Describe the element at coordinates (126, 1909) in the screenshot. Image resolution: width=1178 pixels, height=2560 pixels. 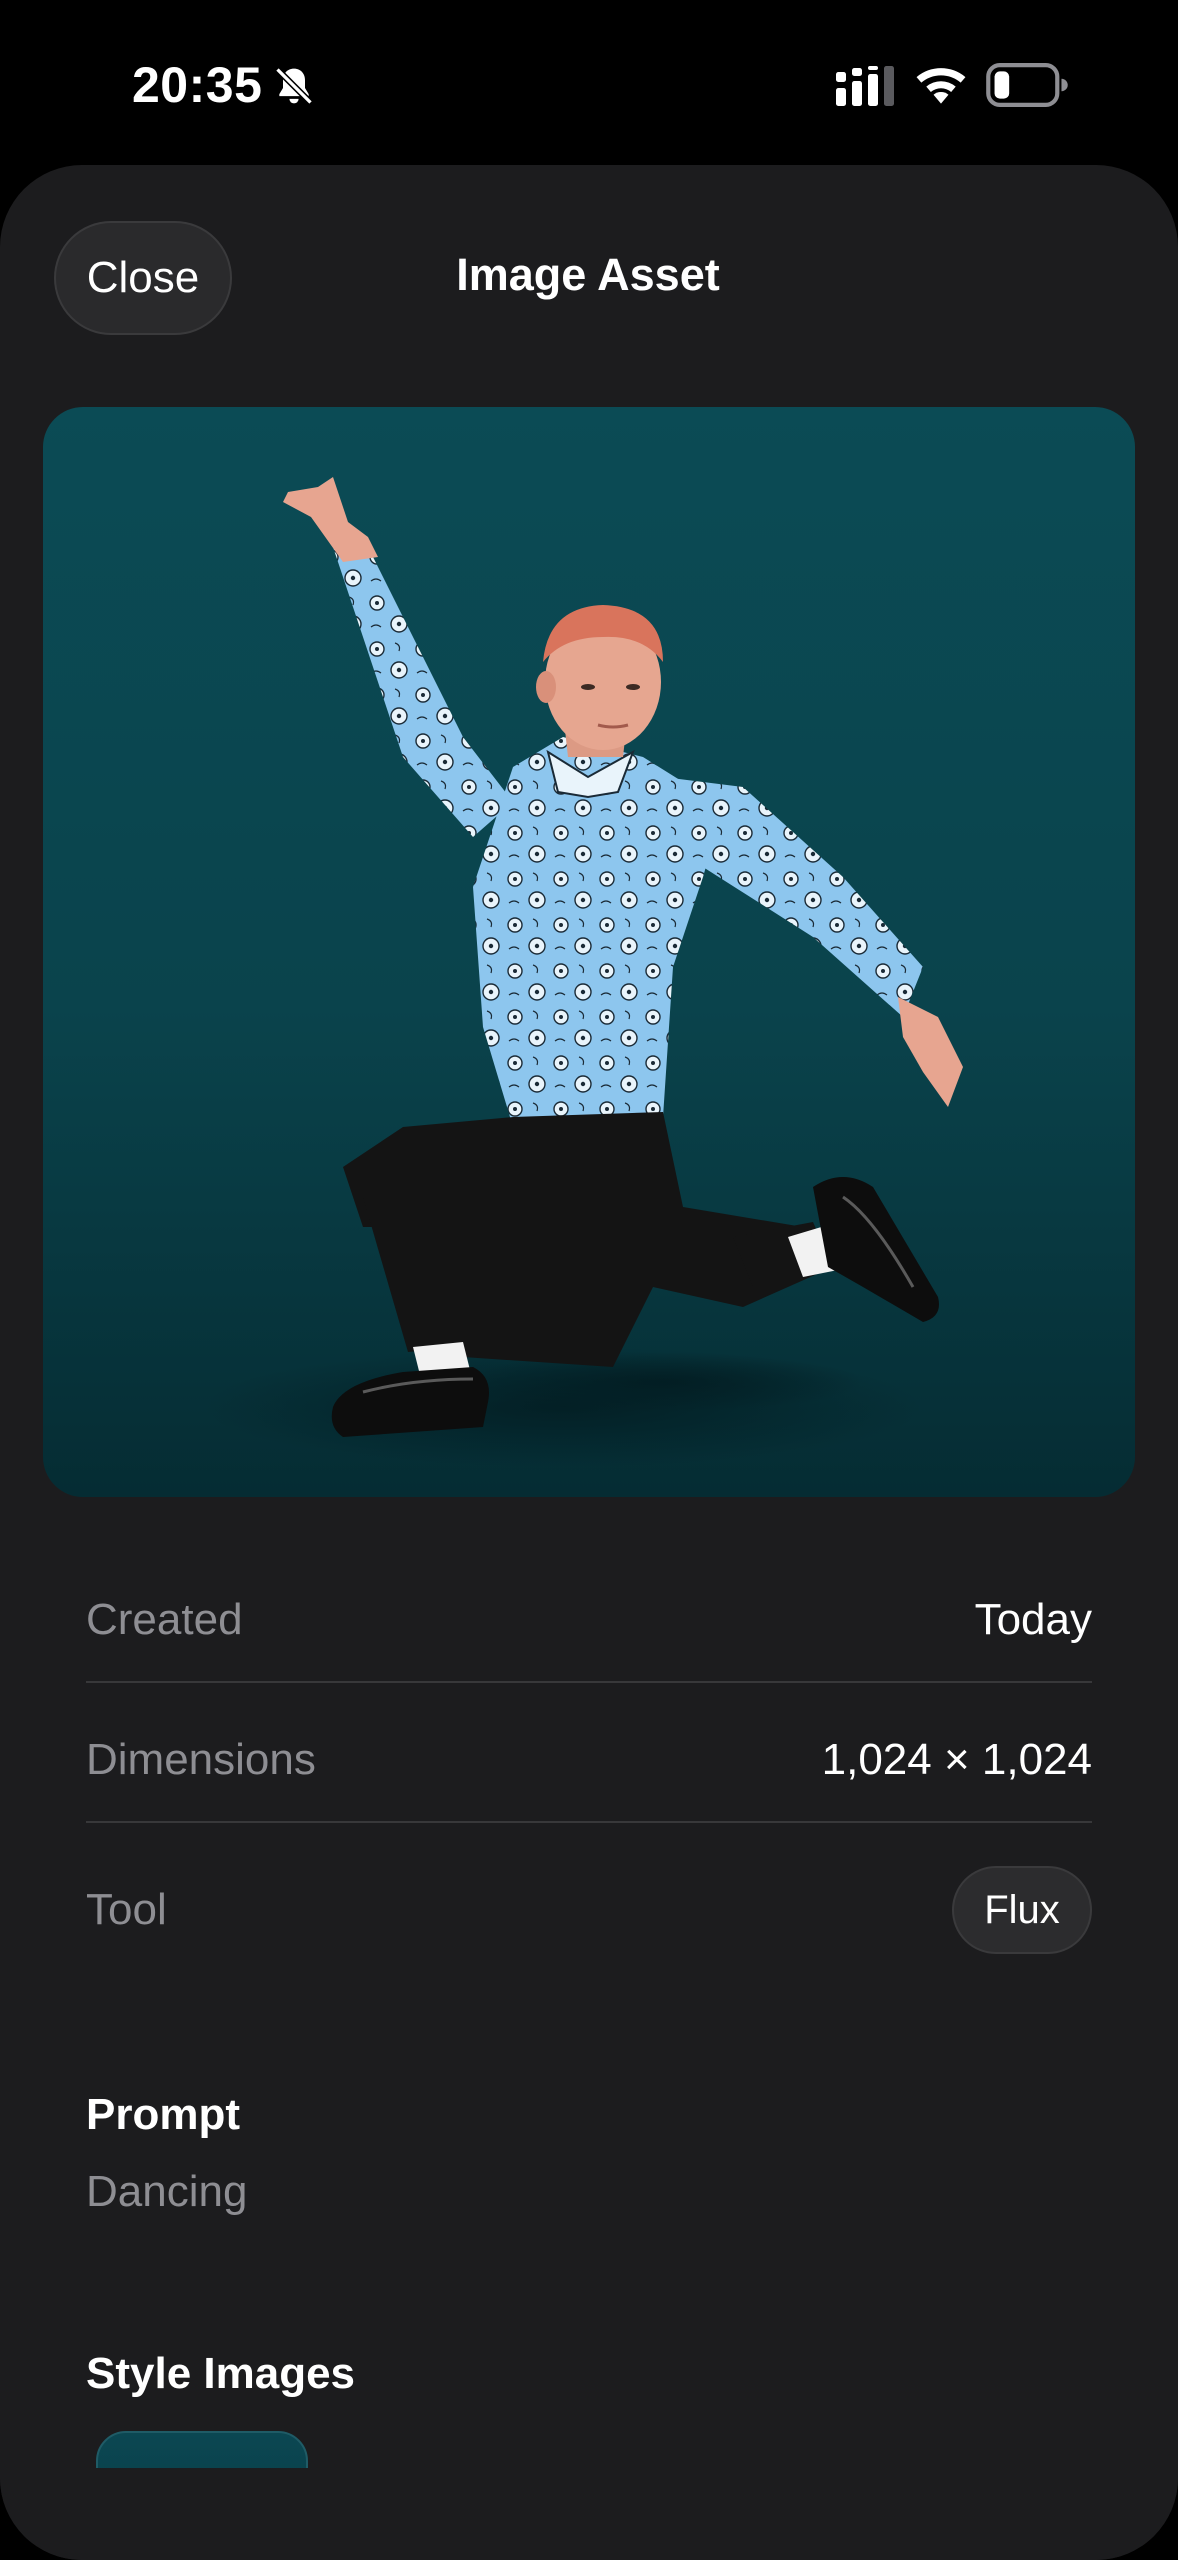
I see `tool-label: Tool` at that location.